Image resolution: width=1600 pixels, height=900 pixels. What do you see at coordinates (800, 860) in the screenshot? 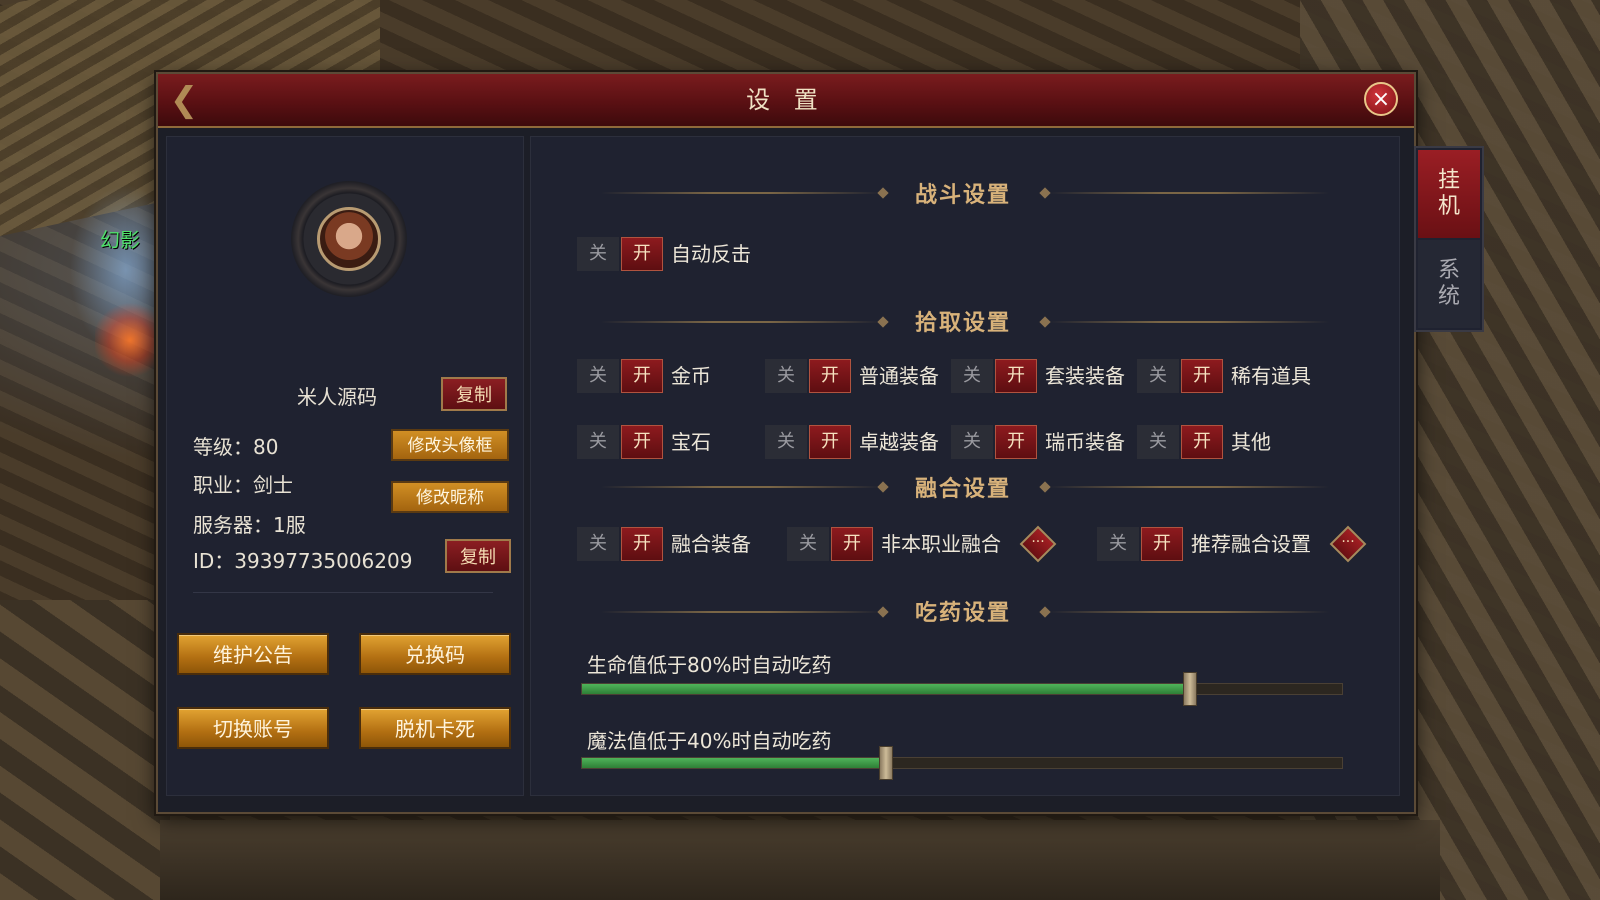
I see `background-bottom-scene` at bounding box center [800, 860].